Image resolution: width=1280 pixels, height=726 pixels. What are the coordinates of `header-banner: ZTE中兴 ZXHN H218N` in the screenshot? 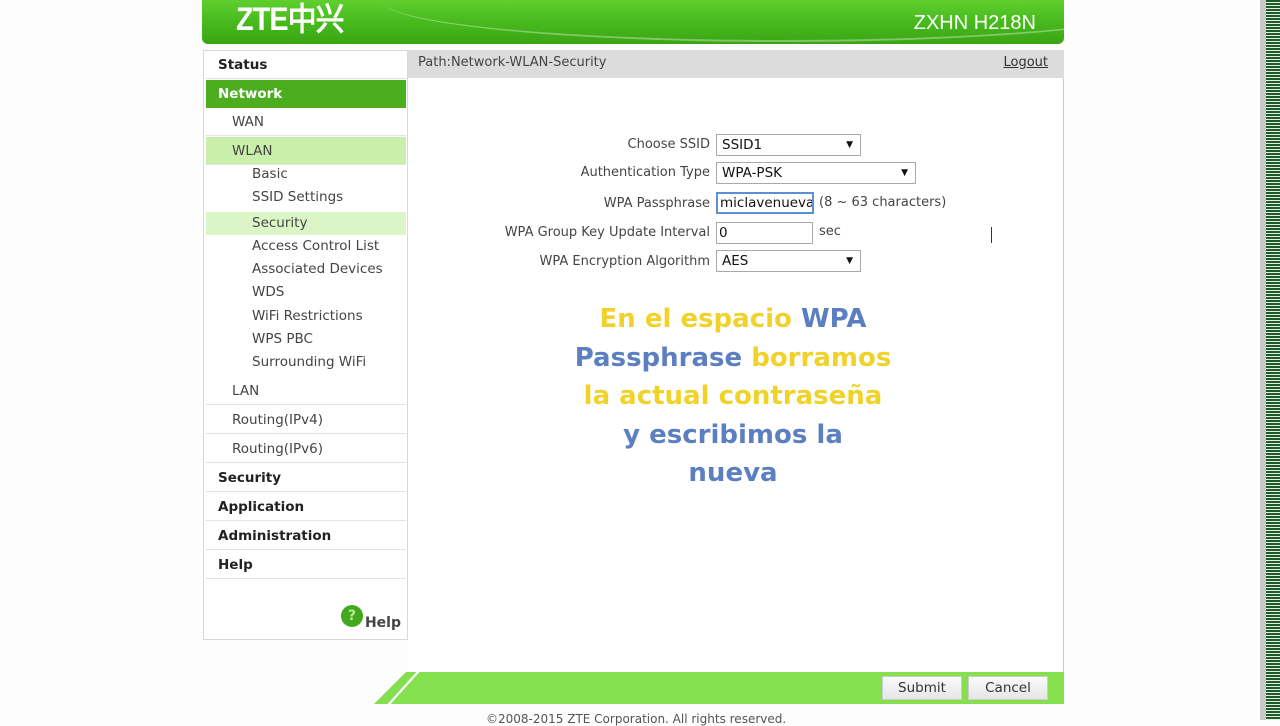 It's located at (633, 22).